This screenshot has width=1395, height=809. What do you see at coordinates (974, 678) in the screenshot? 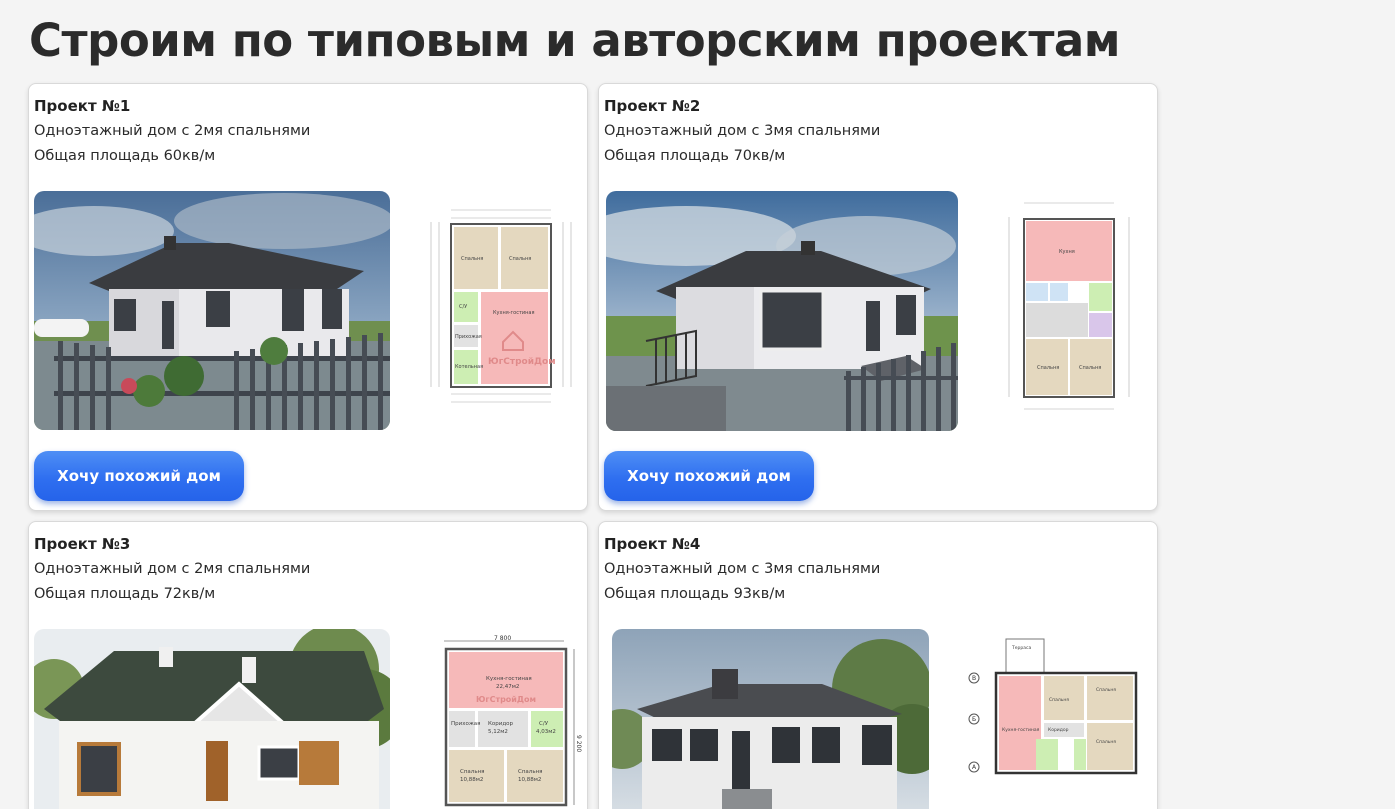
I see `plan-label: В` at bounding box center [974, 678].